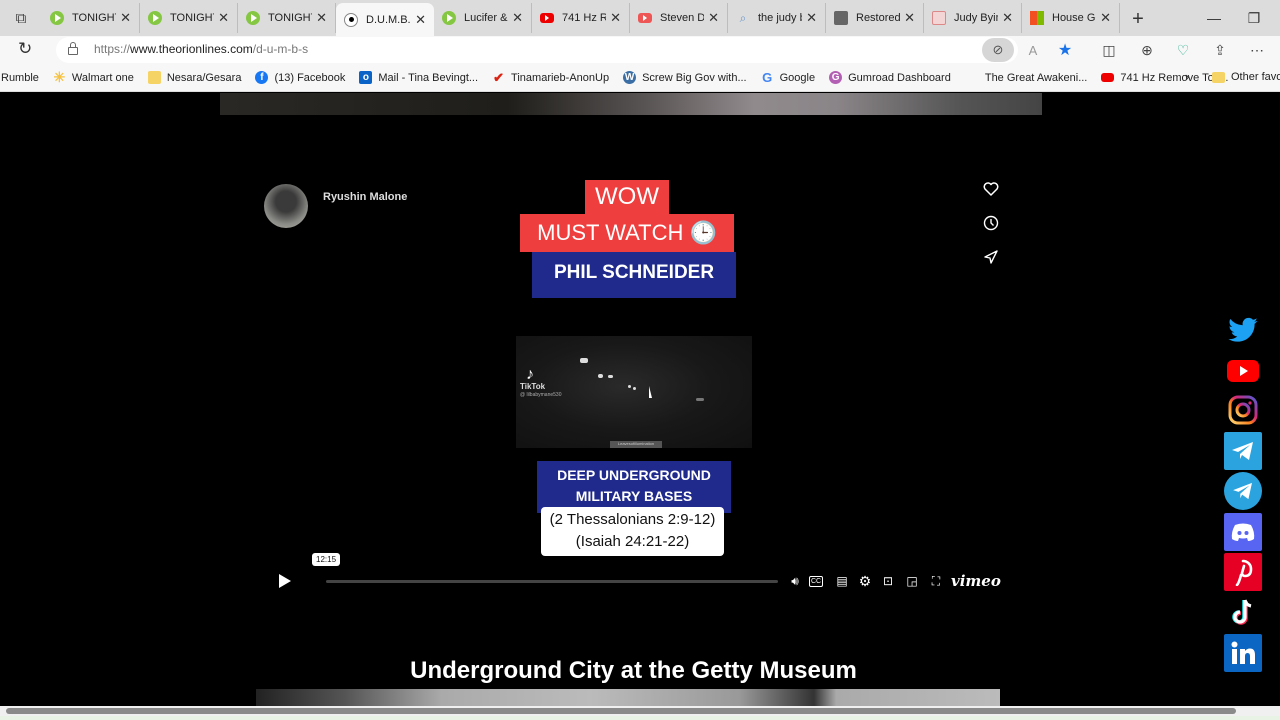 Image resolution: width=1280 pixels, height=720 pixels. I want to click on watch-later-clock-icon, so click(991, 223).